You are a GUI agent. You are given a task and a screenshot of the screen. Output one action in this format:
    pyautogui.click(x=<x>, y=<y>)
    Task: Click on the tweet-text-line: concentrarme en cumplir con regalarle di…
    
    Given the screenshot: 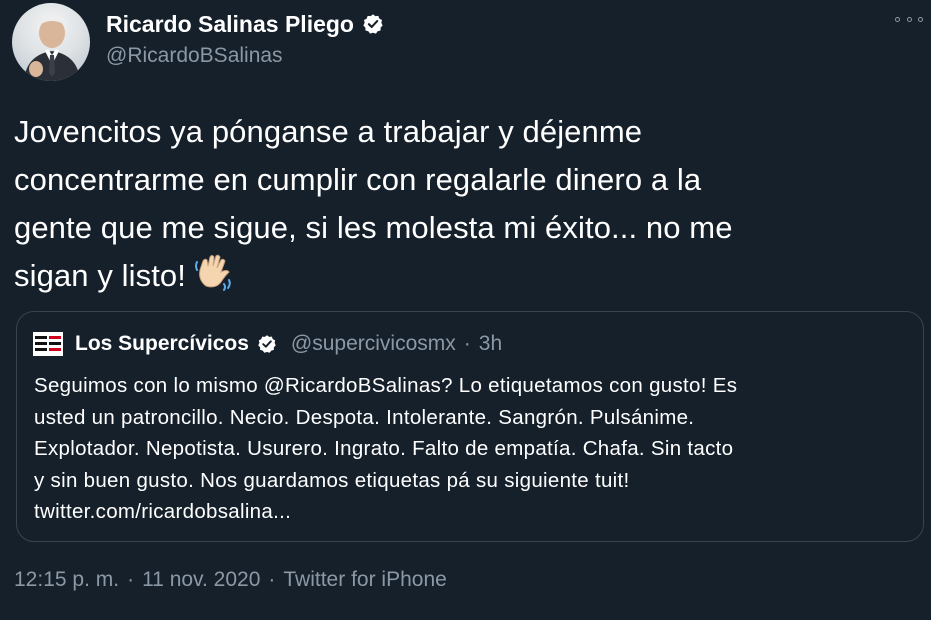 What is the action you would take?
    pyautogui.click(x=358, y=179)
    